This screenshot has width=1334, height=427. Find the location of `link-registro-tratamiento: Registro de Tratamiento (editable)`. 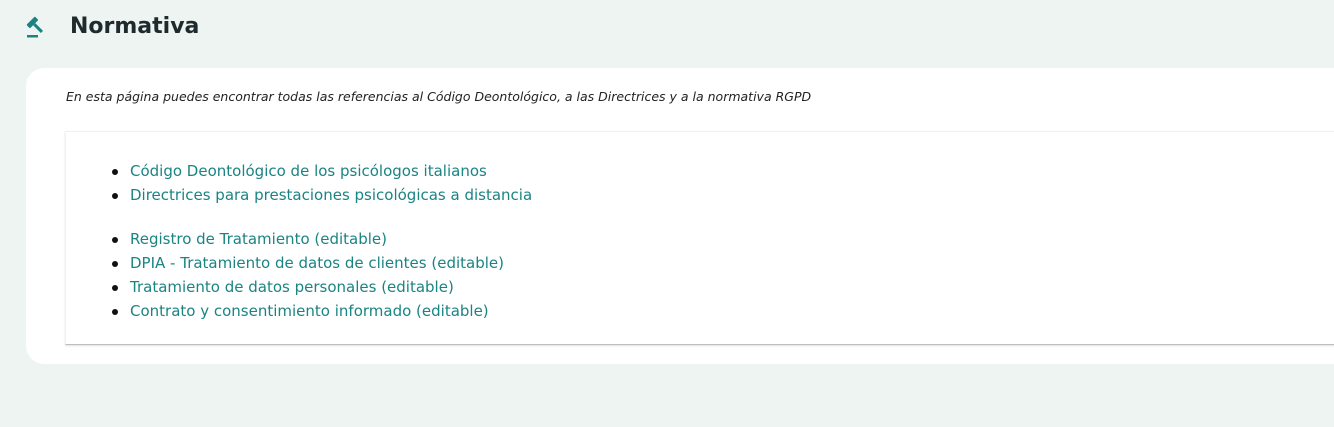

link-registro-tratamiento: Registro de Tratamiento (editable) is located at coordinates (258, 239).